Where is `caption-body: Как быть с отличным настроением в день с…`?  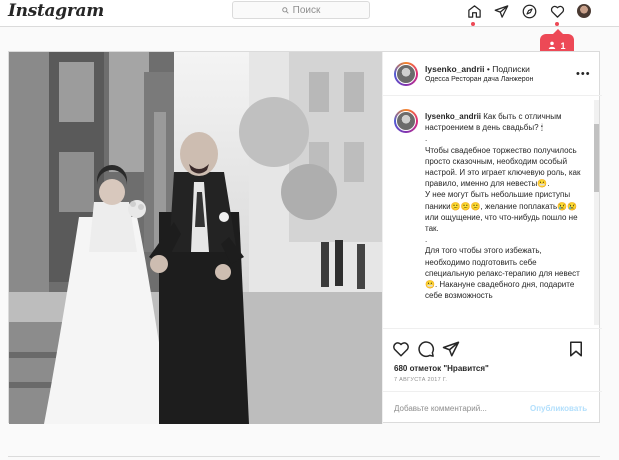 caption-body: Как быть с отличным настроением в день с… is located at coordinates (503, 206).